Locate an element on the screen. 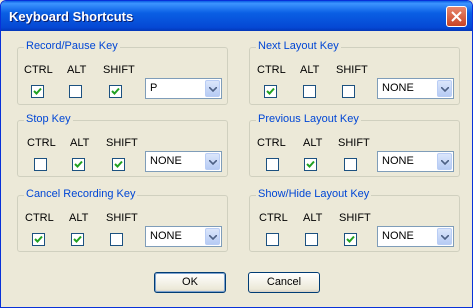 The height and width of the screenshot is (308, 473). group-title: Cancel Recording Key is located at coordinates (81, 194).